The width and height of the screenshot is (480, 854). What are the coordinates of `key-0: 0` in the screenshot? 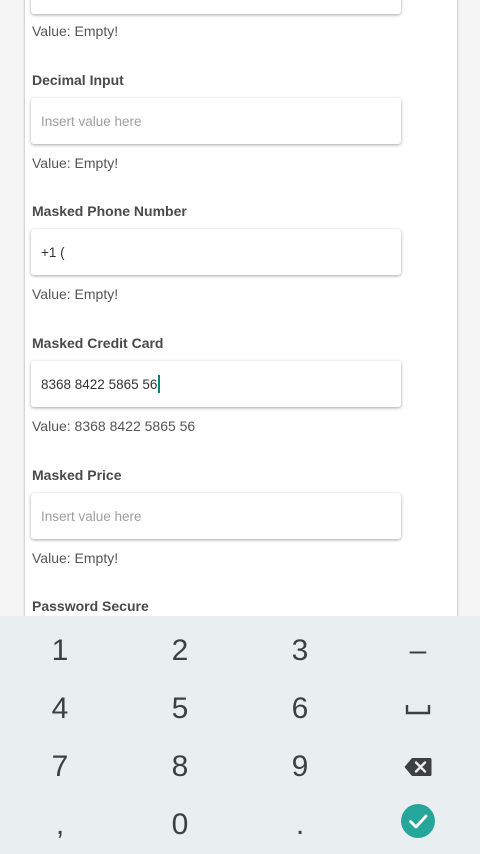 It's located at (180, 825).